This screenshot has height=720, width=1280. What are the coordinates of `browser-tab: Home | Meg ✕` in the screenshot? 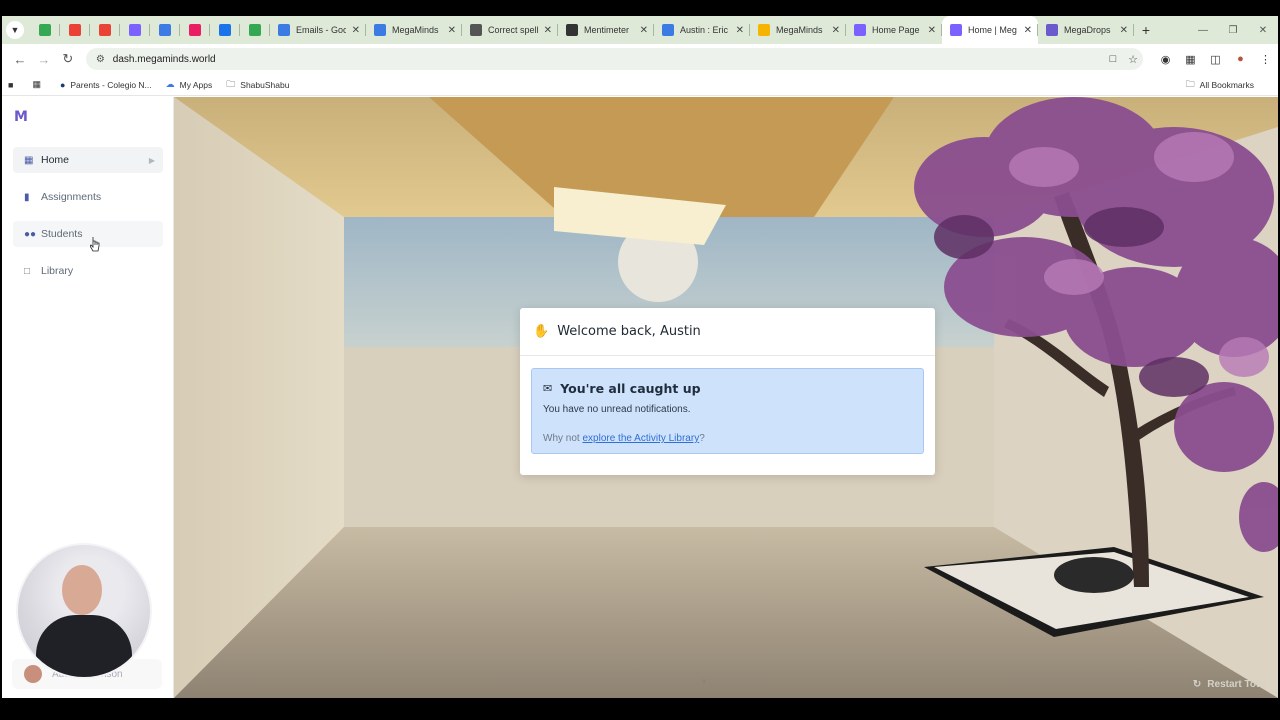 It's located at (990, 30).